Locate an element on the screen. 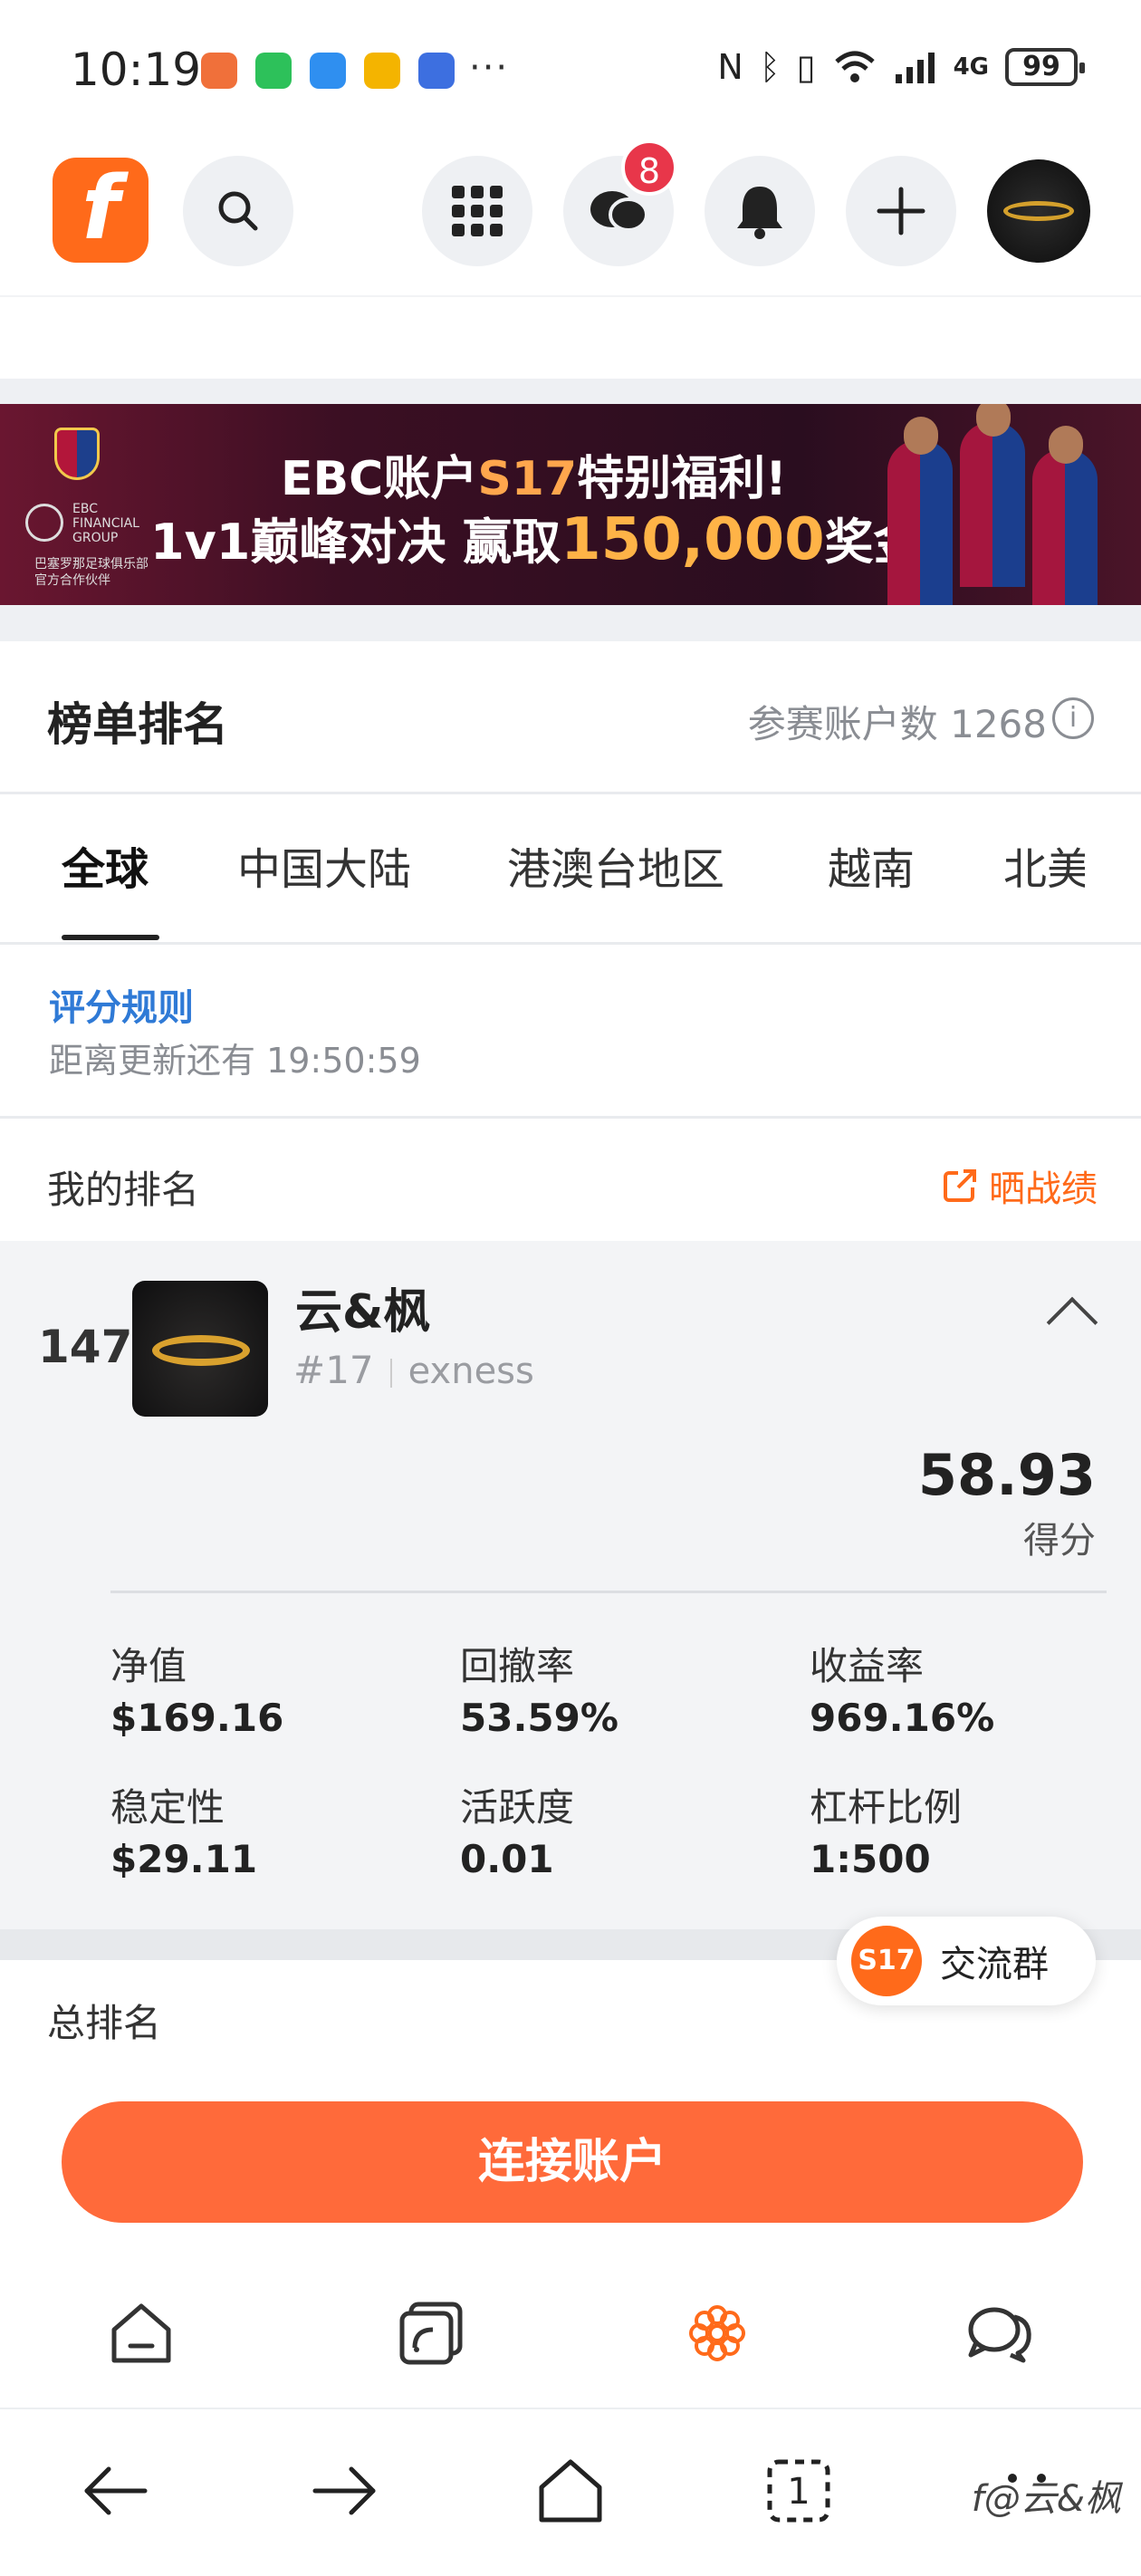  scoring-rules-link: 评分规则 is located at coordinates (122, 1004).